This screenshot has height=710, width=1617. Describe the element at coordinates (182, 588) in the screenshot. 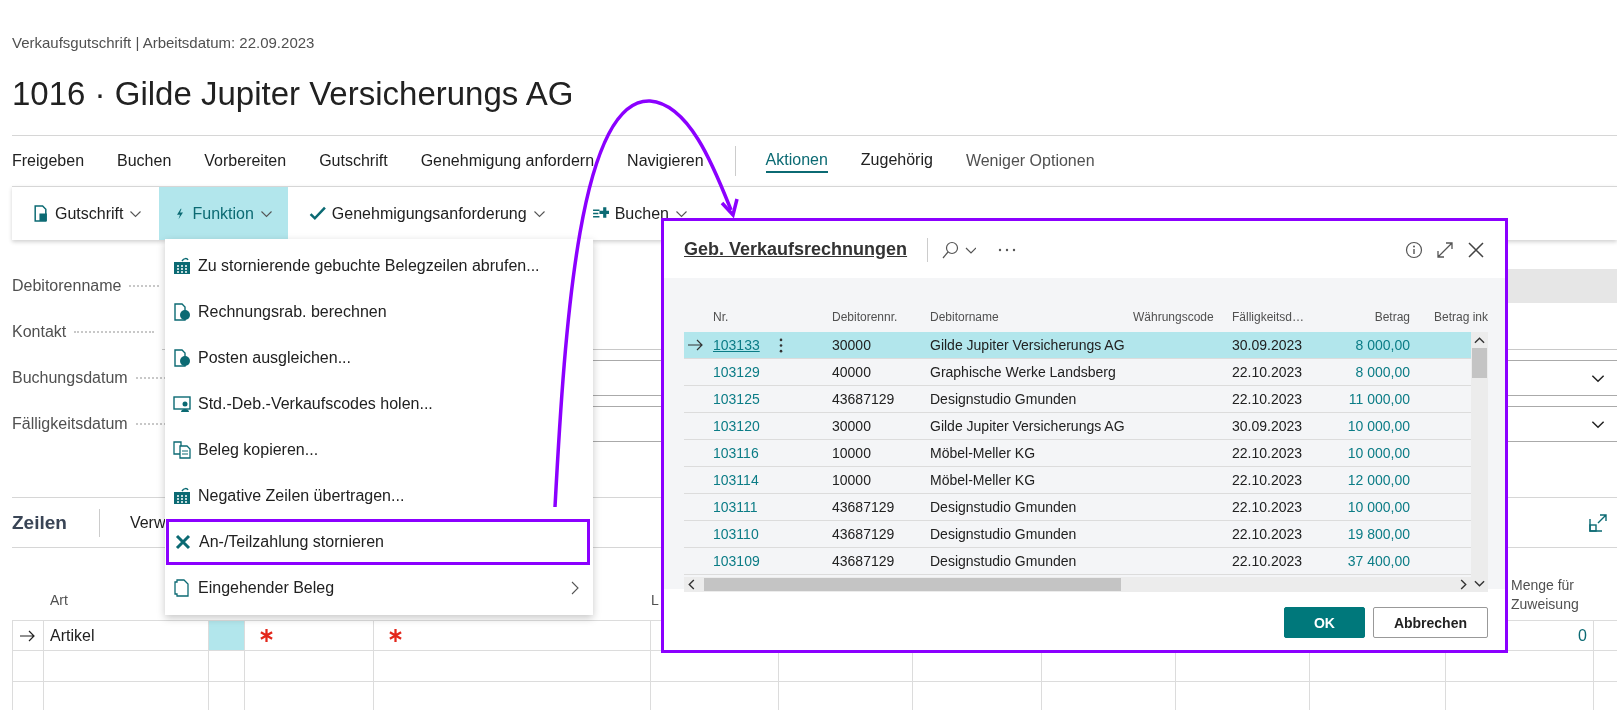

I see `page-icon` at that location.